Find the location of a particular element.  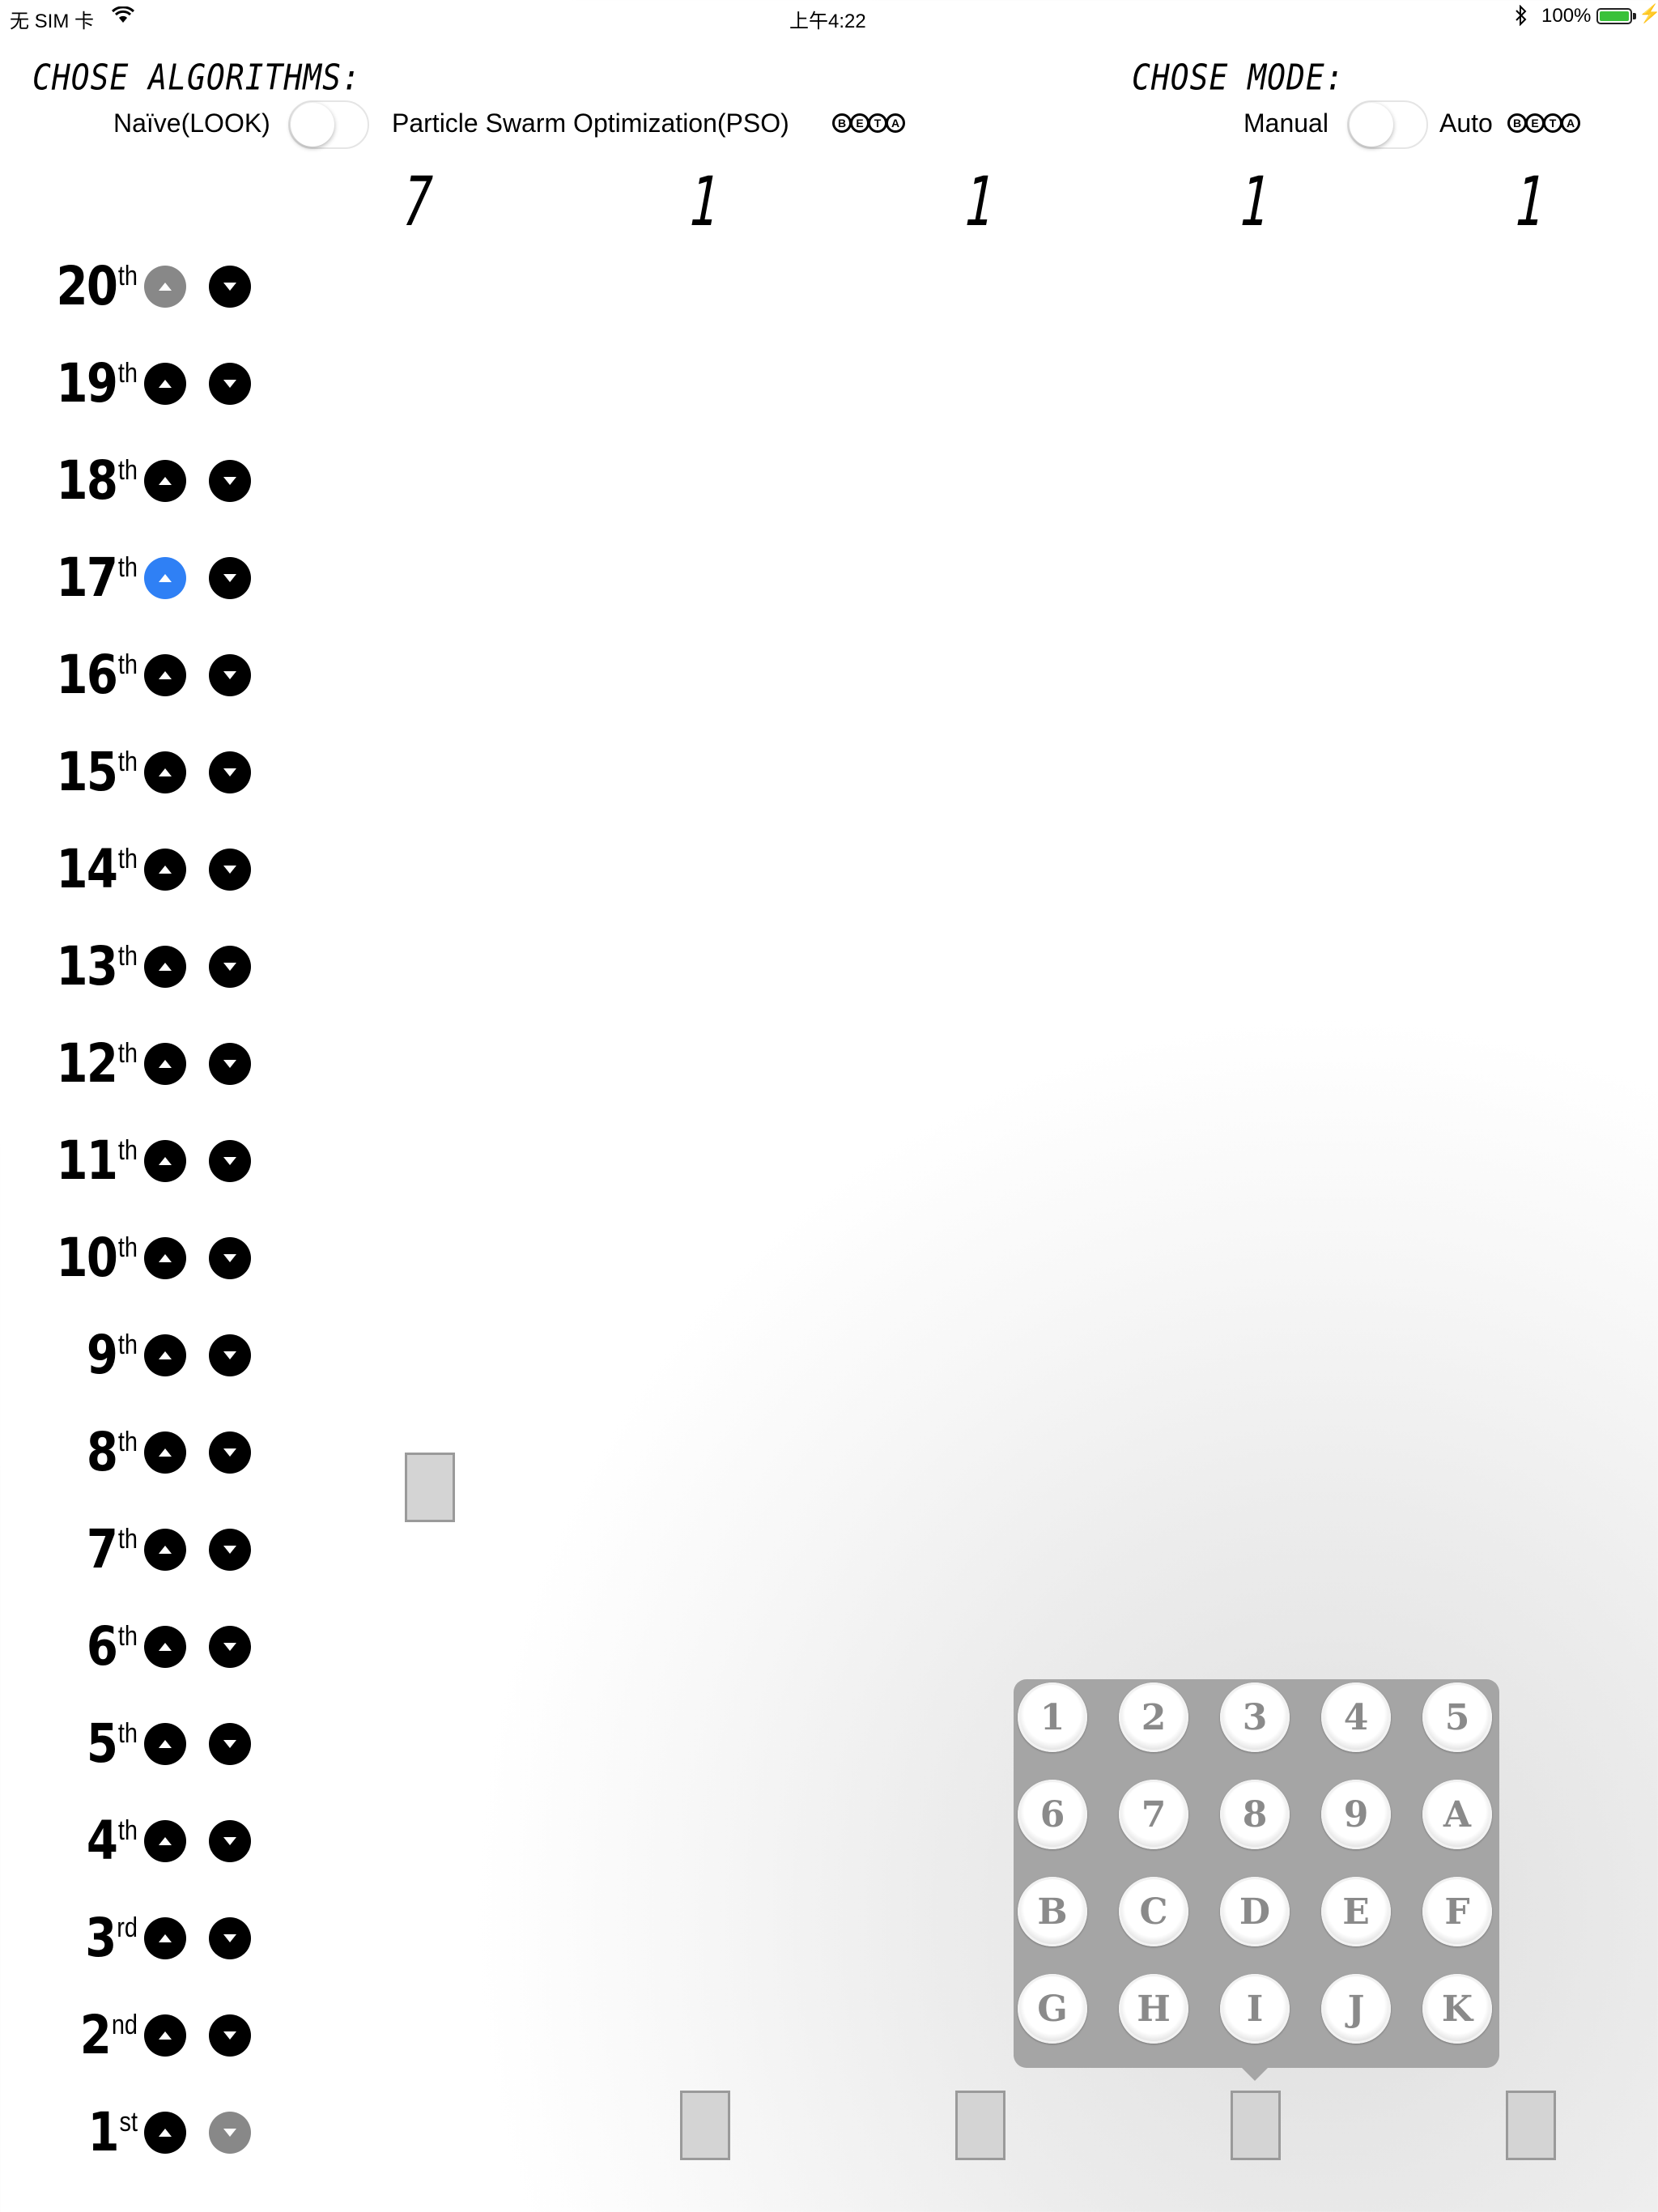

floor-number: 8 is located at coordinates (102, 1452).